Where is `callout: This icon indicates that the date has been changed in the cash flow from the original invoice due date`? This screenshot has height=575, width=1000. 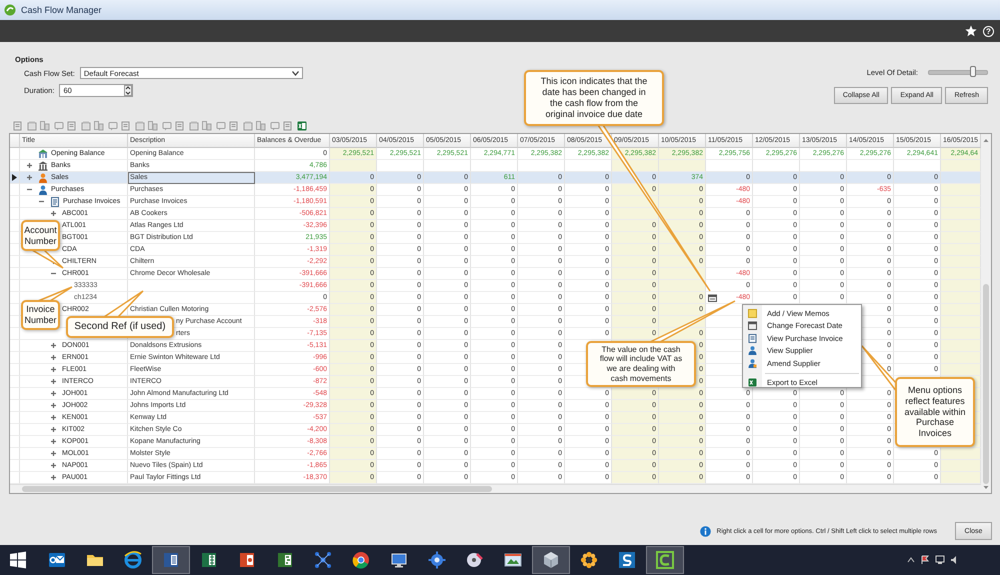
callout: This icon indicates that the date has been changed in the cash flow from the original invoice due date is located at coordinates (594, 98).